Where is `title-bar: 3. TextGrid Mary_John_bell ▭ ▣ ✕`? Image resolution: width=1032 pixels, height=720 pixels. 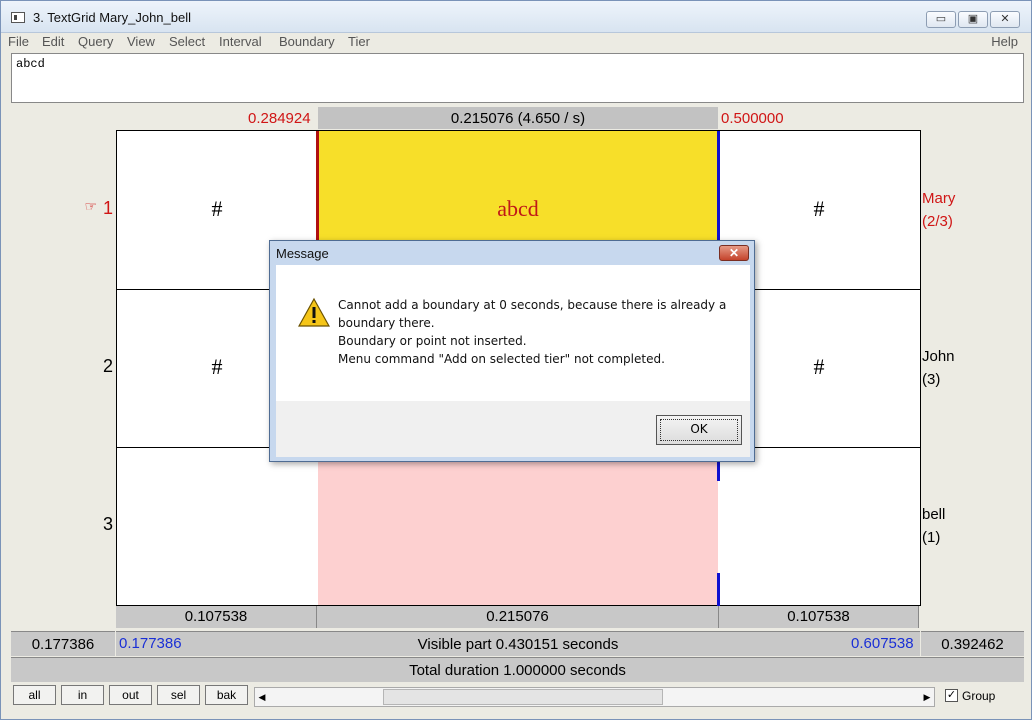
title-bar: 3. TextGrid Mary_John_bell ▭ ▣ ✕ is located at coordinates (516, 17).